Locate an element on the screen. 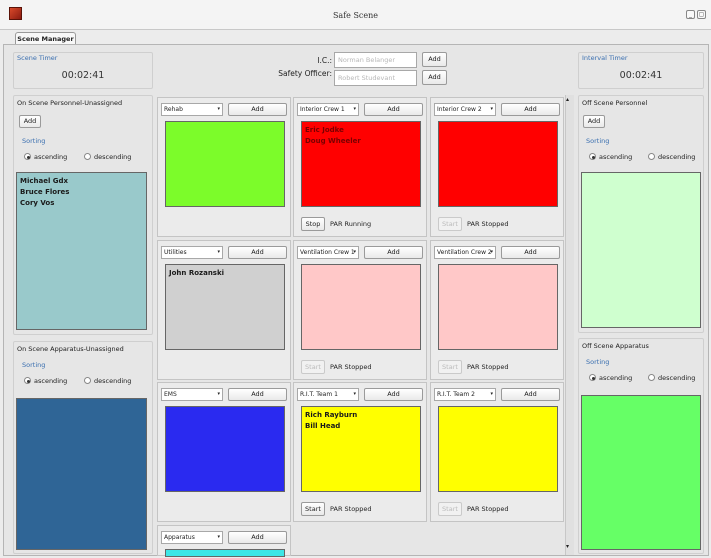 This screenshot has width=711, height=558. unassigned-apparatus-title: On Scene Apparatus-Unassigned is located at coordinates (70, 349).